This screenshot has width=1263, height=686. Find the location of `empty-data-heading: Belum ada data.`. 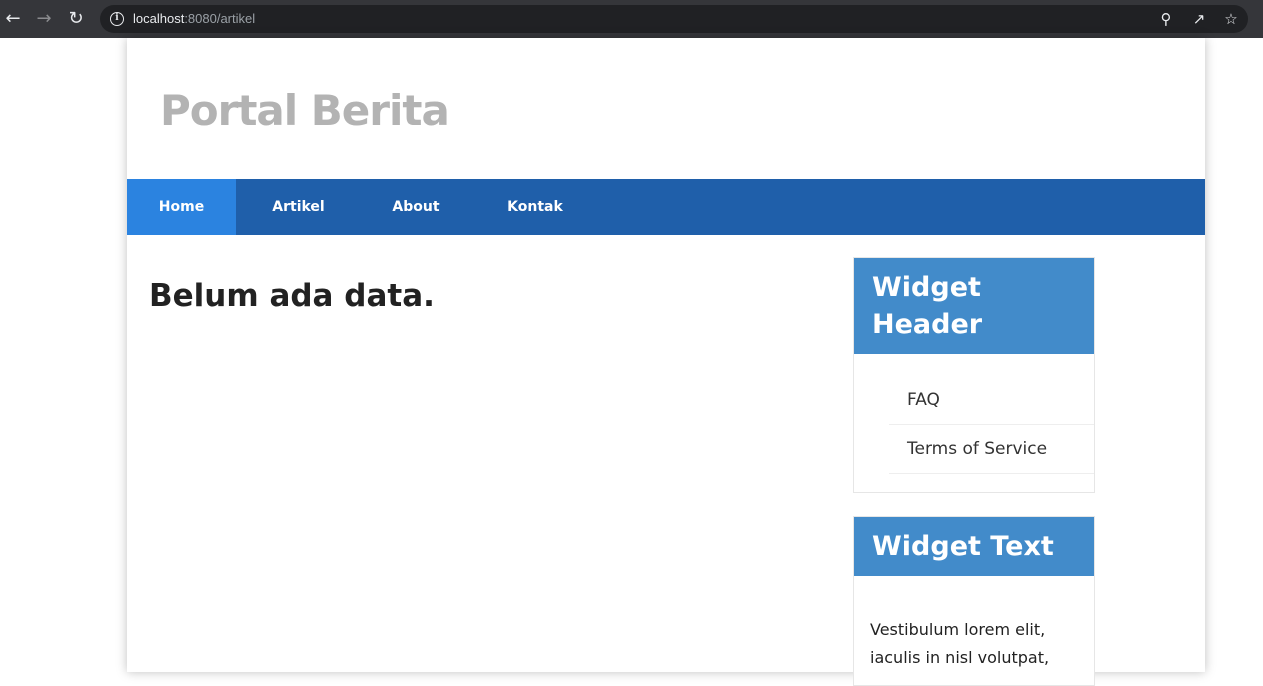

empty-data-heading: Belum ada data. is located at coordinates (292, 296).